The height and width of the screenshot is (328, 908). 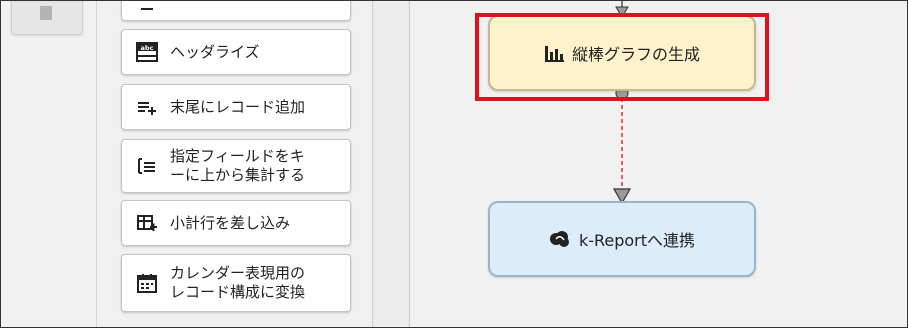 What do you see at coordinates (391, 164) in the screenshot?
I see `panel-divider` at bounding box center [391, 164].